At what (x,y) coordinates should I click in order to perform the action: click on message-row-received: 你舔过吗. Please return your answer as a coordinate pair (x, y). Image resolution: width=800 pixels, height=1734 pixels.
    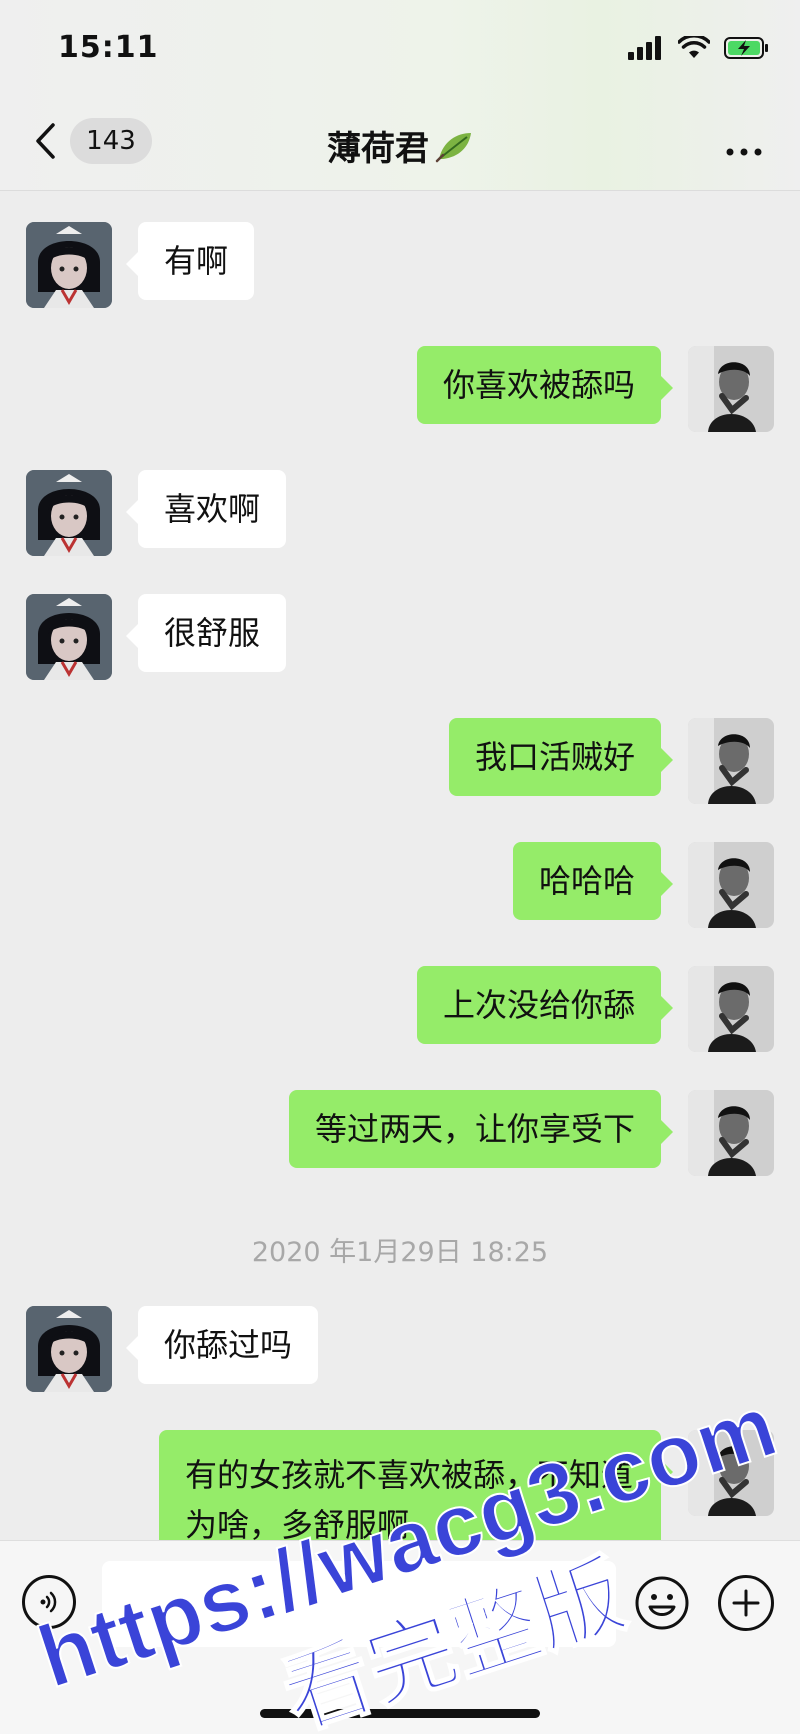
    Looking at the image, I should click on (400, 1356).